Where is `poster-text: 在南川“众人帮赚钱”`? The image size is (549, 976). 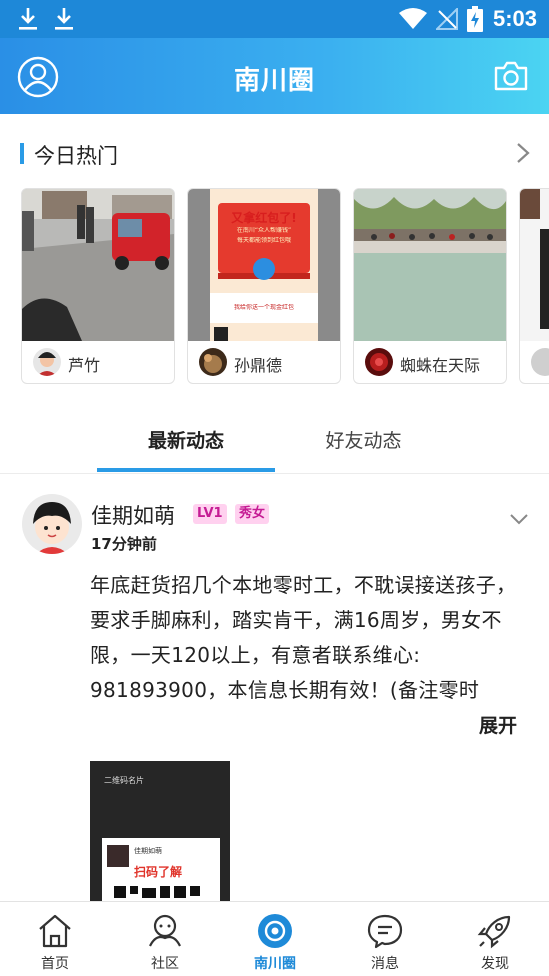 poster-text: 在南川“众人帮赚钱” is located at coordinates (264, 230).